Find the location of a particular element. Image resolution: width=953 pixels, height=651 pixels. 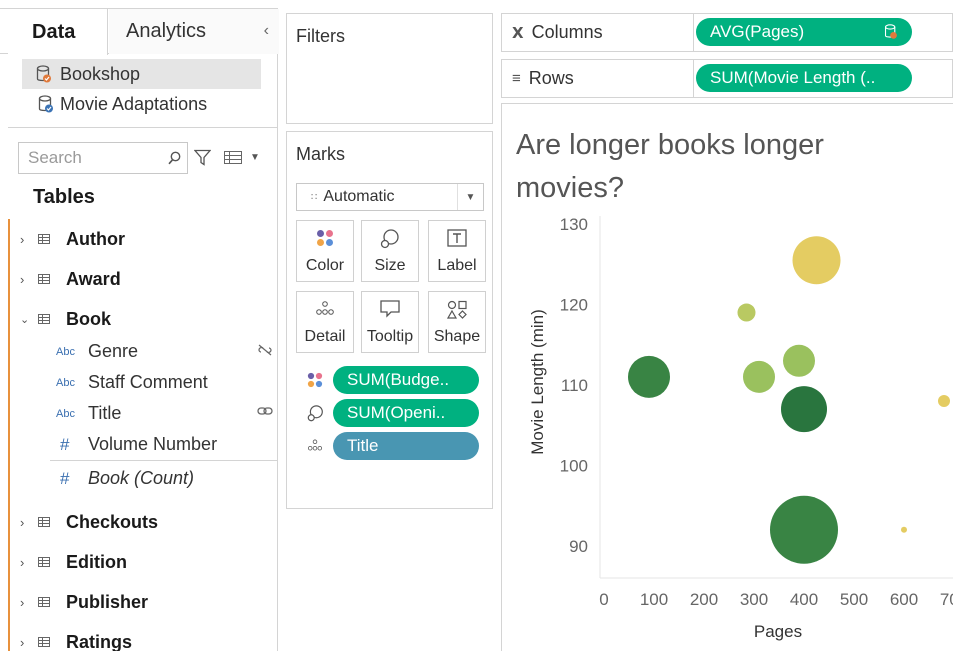

link-icon is located at coordinates (265, 411).